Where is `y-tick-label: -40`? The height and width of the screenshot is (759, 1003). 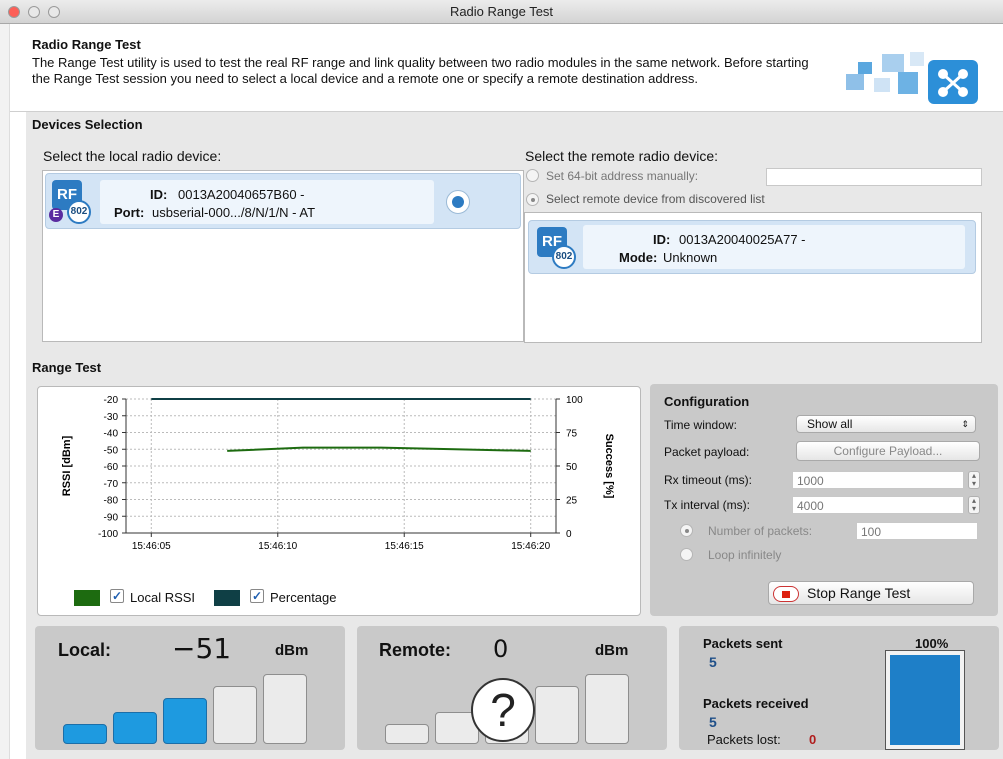 y-tick-label: -40 is located at coordinates (111, 434).